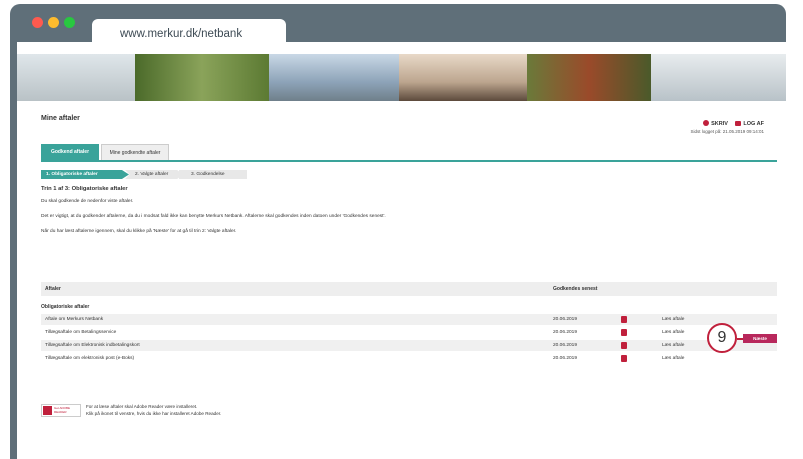 This screenshot has width=803, height=459. Describe the element at coordinates (53, 22) in the screenshot. I see `minimize-window-dot` at that location.